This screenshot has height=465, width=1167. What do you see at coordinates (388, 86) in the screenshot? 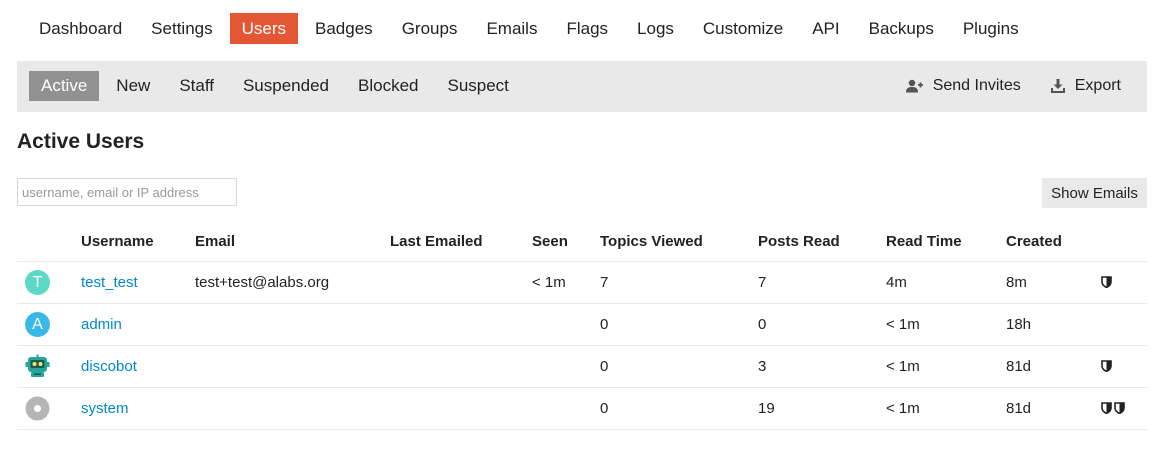
I see `tab-blocked: Blocked` at bounding box center [388, 86].